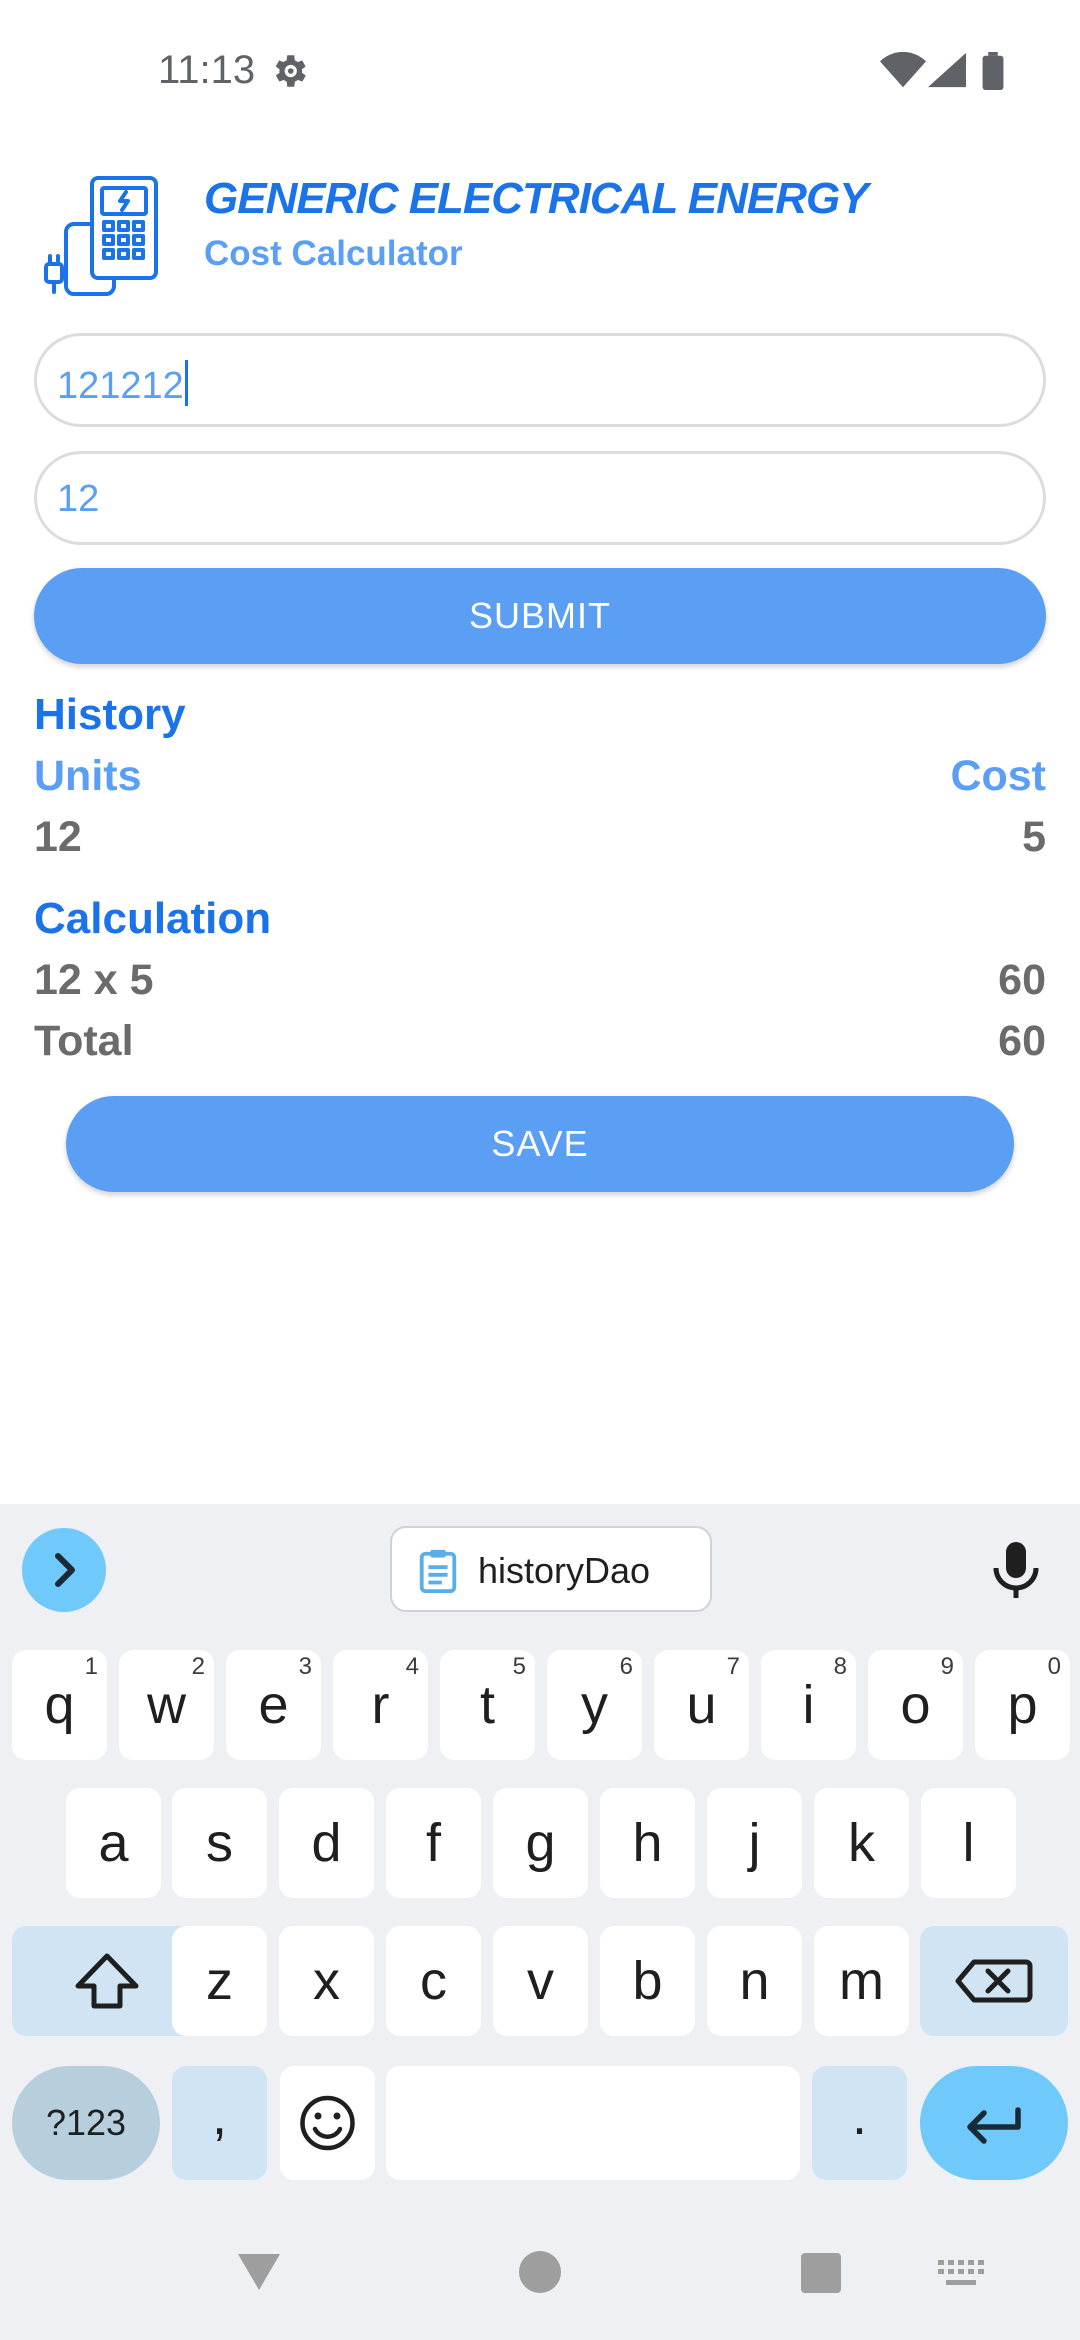  I want to click on battery-icon, so click(993, 71).